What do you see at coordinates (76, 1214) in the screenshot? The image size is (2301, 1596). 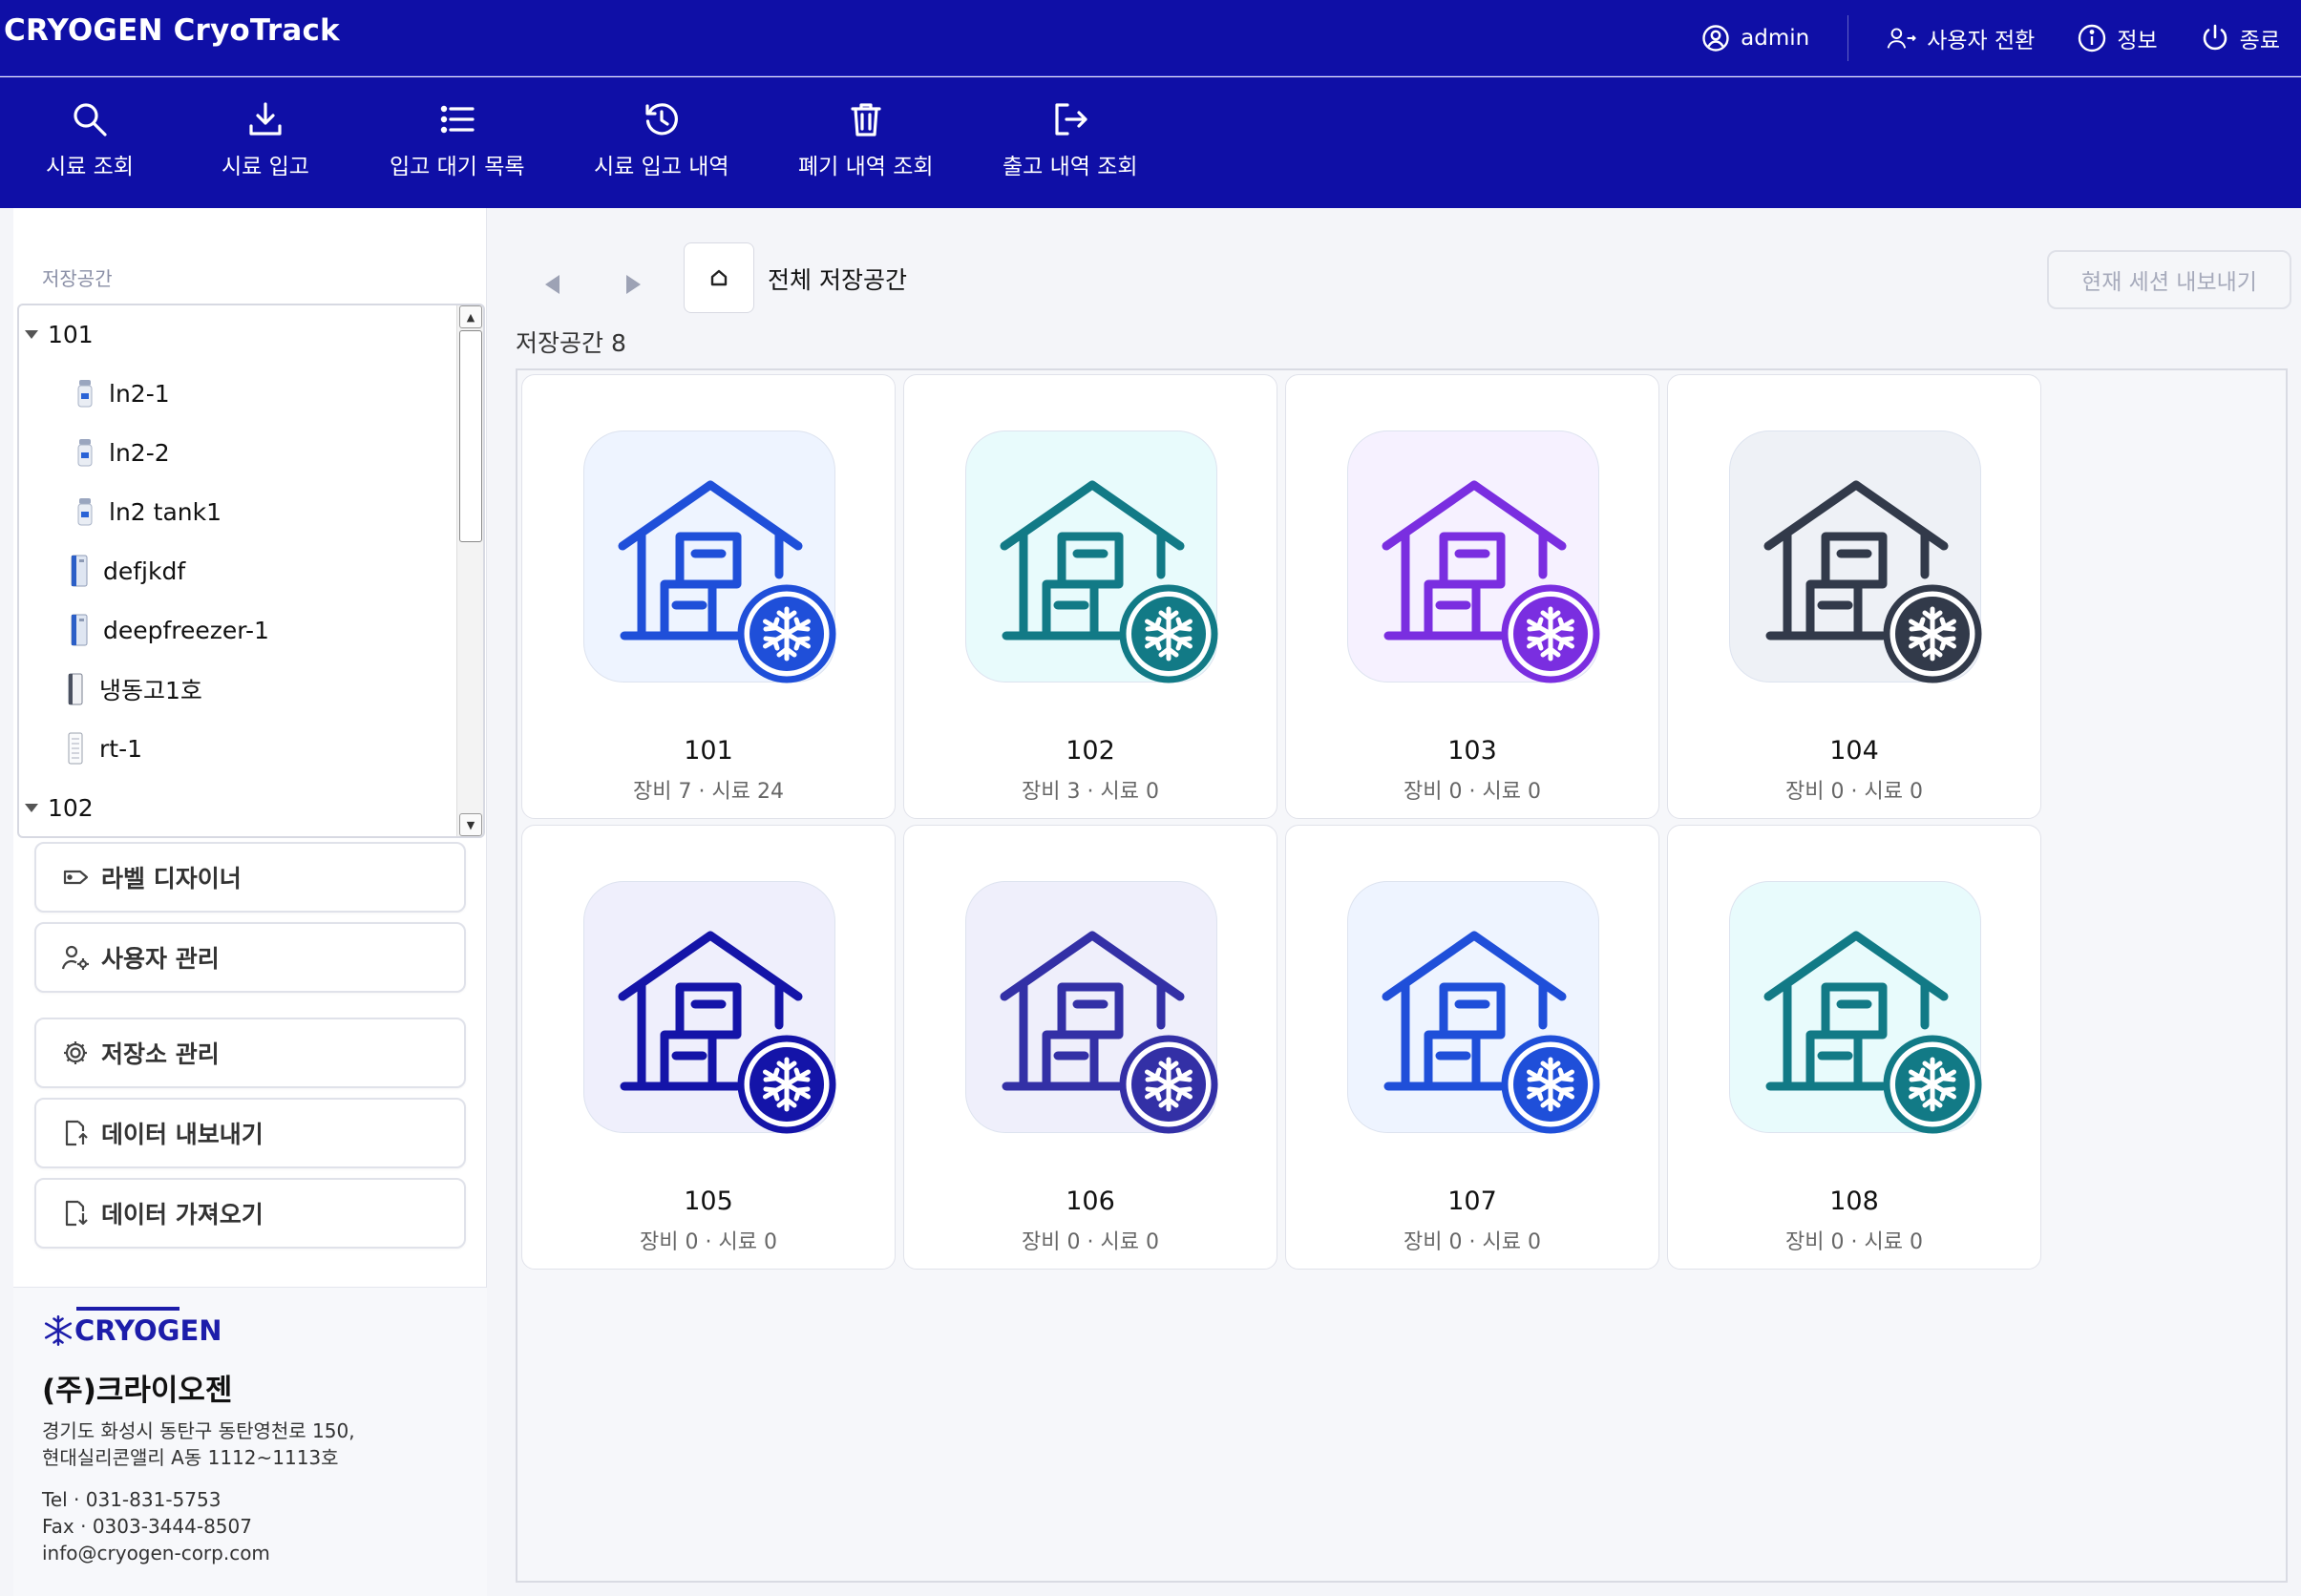 I see `file-import-icon` at bounding box center [76, 1214].